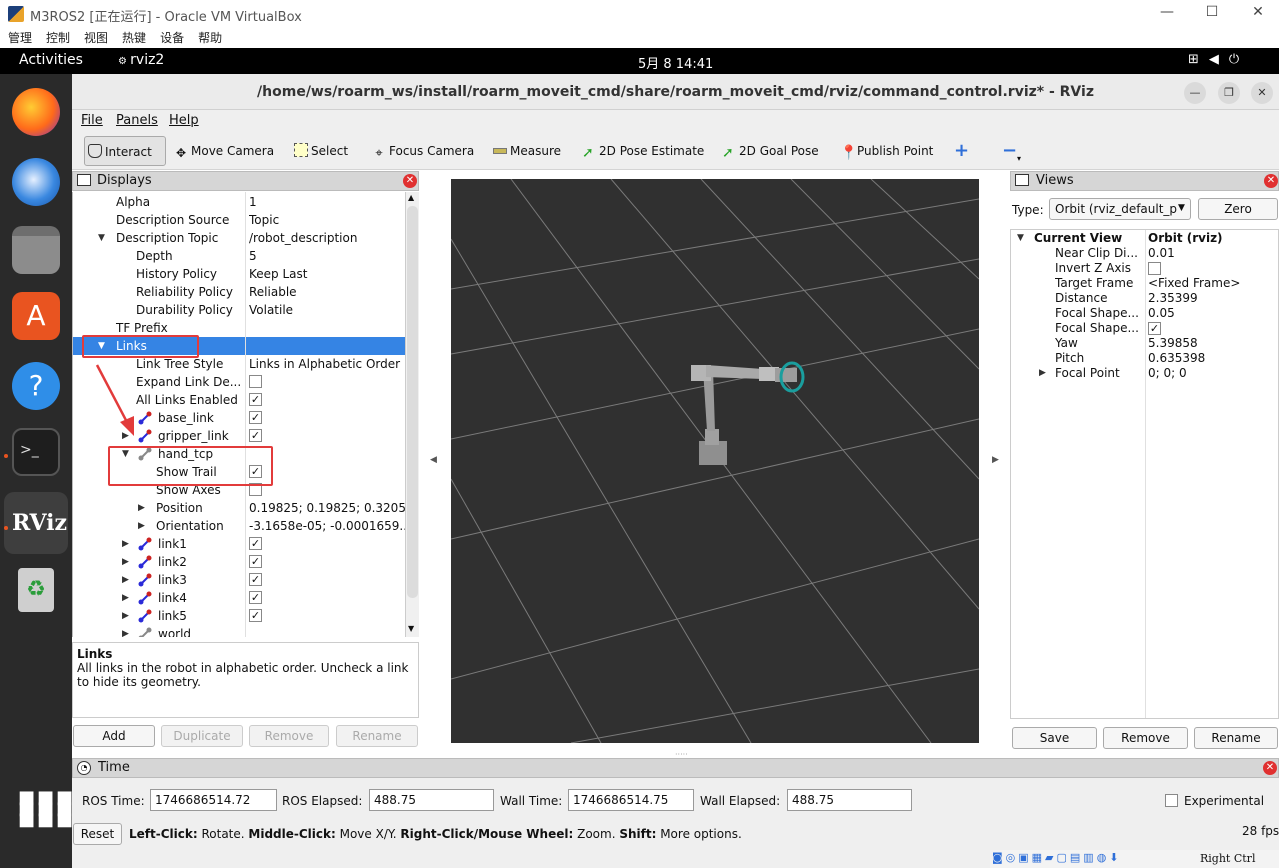  Describe the element at coordinates (1145, 268) in the screenshot. I see `view-property-row: Invert Z Axis` at that location.